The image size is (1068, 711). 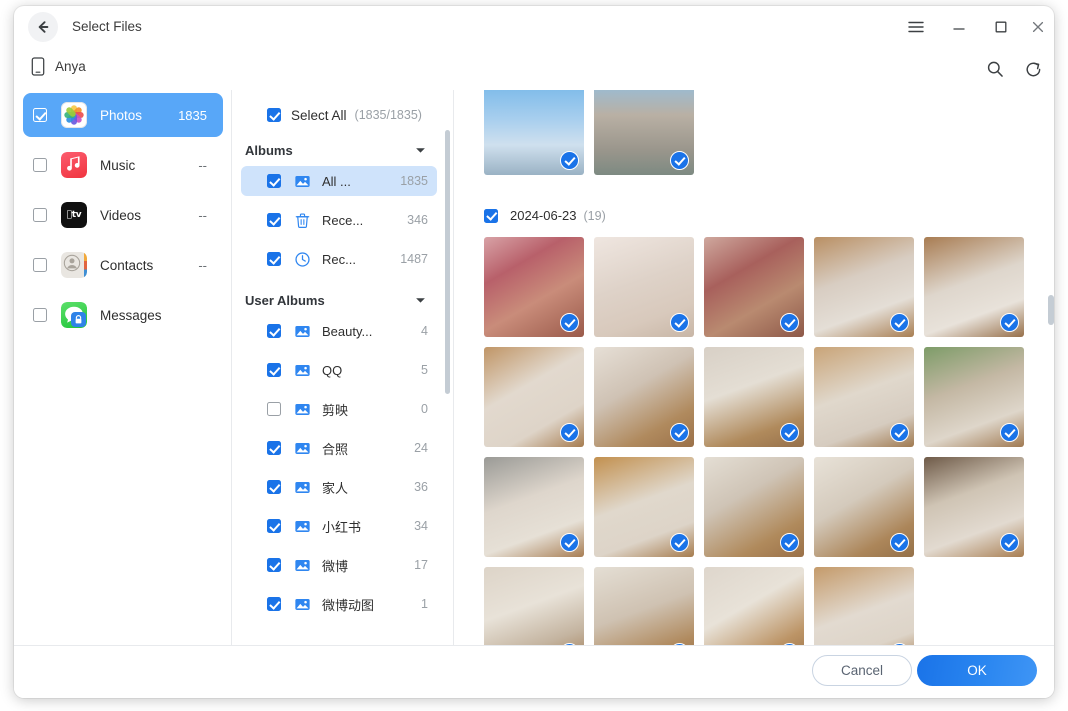 What do you see at coordinates (339, 370) in the screenshot?
I see `album-row: QQ 5` at bounding box center [339, 370].